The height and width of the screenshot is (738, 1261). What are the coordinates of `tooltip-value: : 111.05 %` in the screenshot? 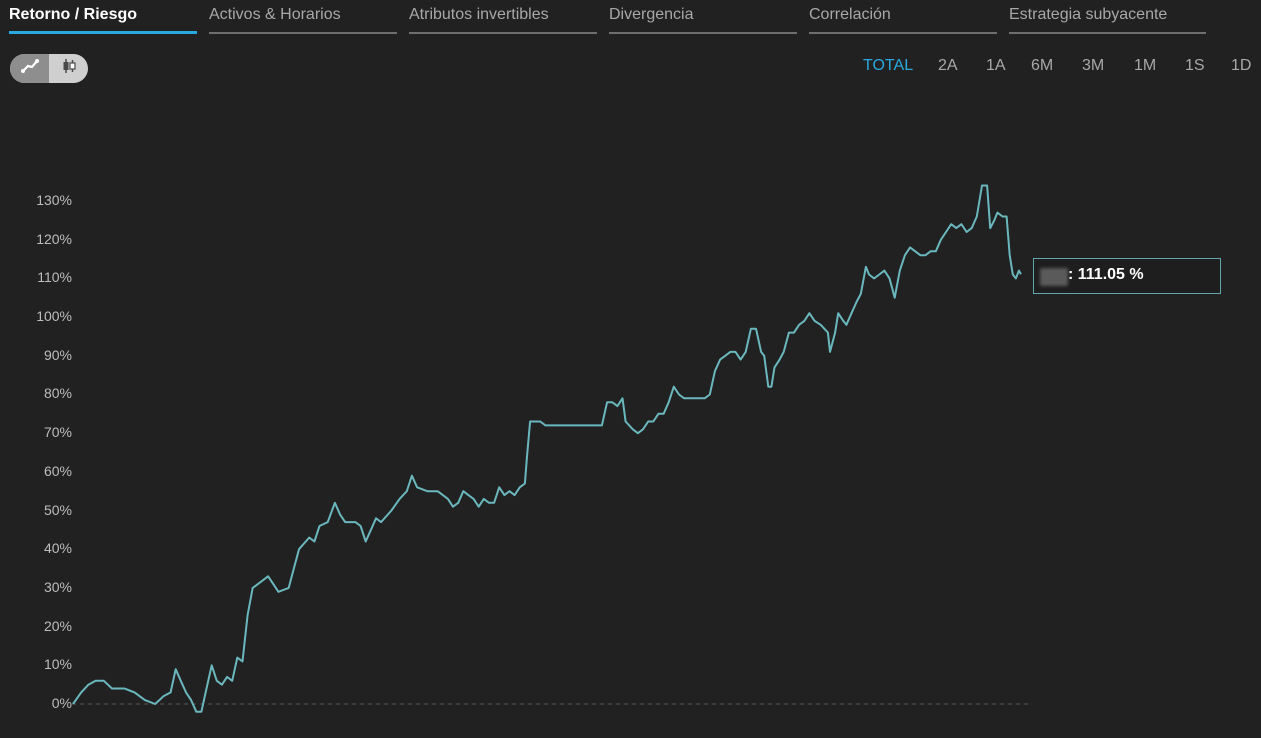 It's located at (1106, 274).